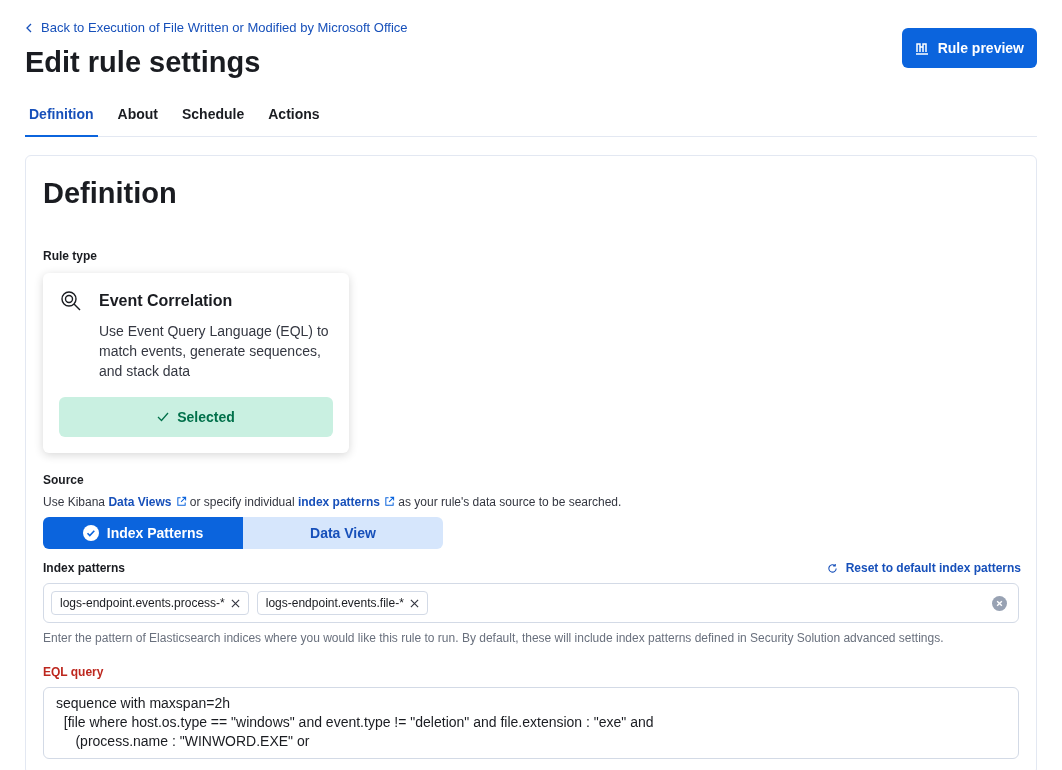 The height and width of the screenshot is (770, 1062). I want to click on index-pattern-chip: logs-endpoint.events.process-*, so click(150, 603).